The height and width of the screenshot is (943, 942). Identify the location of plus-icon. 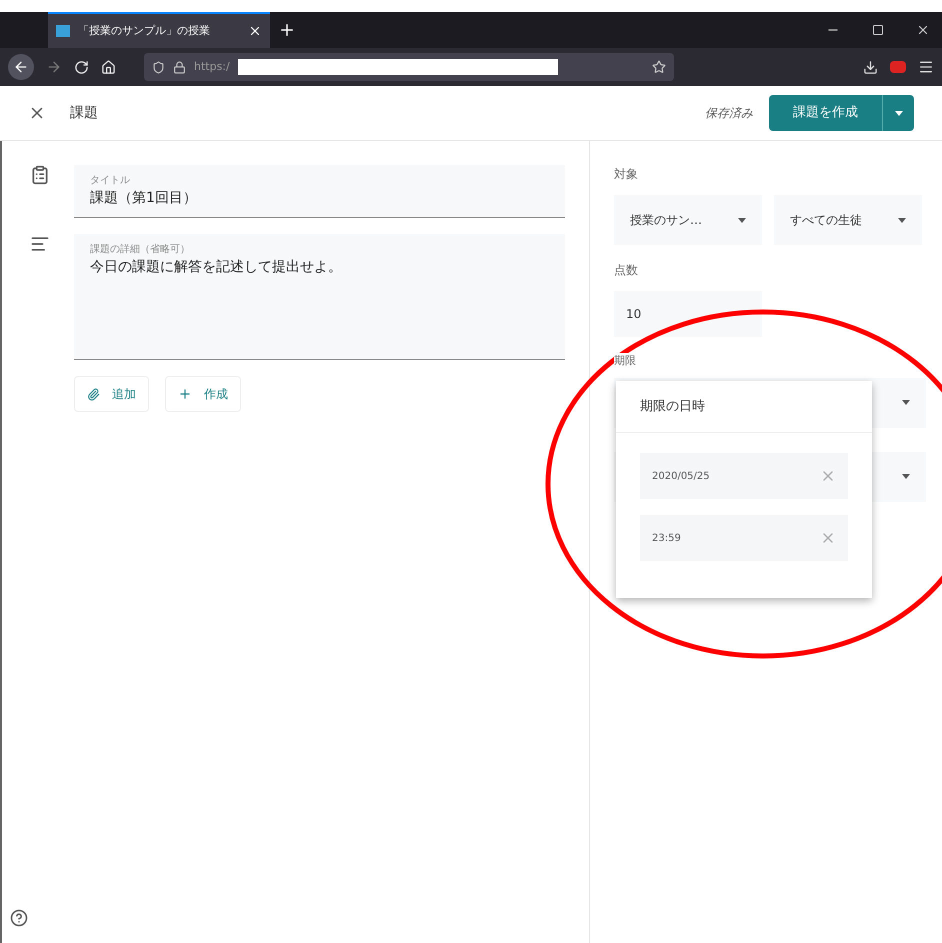
(185, 394).